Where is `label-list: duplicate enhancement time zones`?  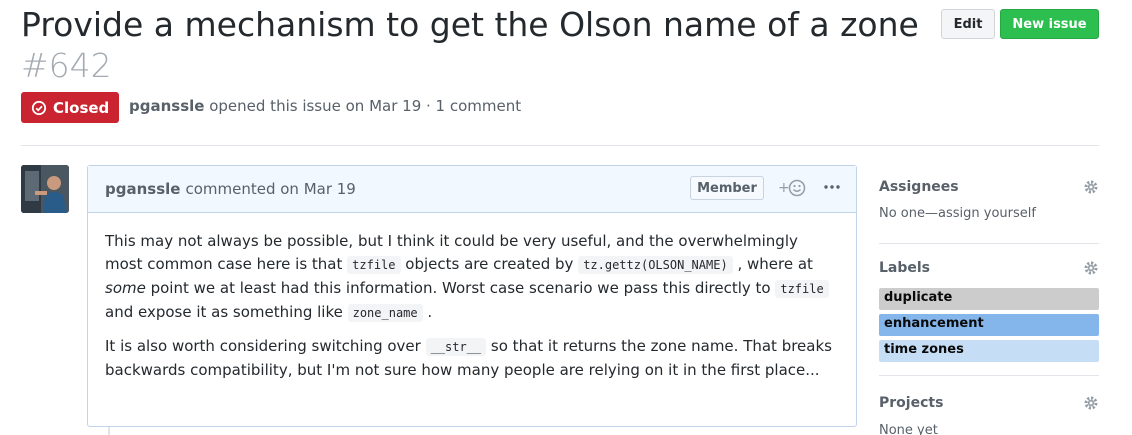
label-list: duplicate enhancement time zones is located at coordinates (989, 325).